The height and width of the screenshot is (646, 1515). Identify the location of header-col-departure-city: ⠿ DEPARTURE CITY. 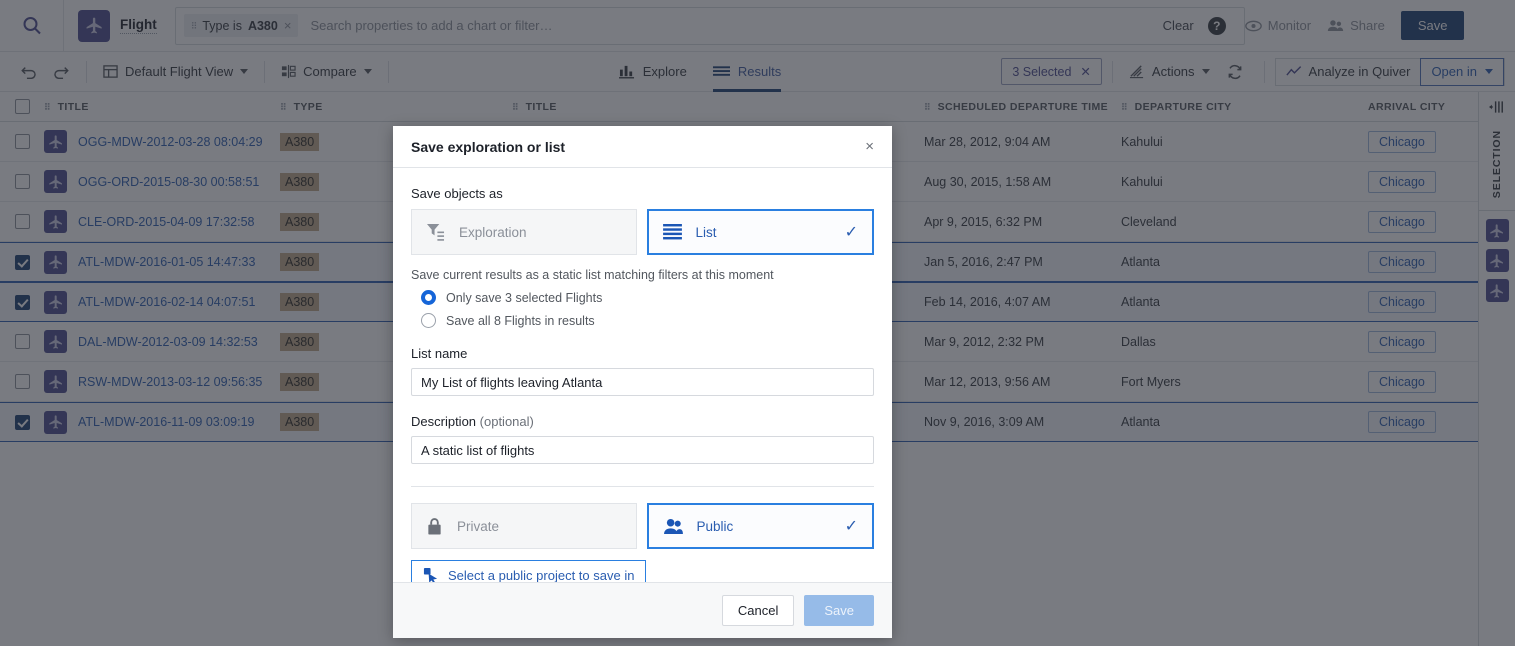
(1244, 107).